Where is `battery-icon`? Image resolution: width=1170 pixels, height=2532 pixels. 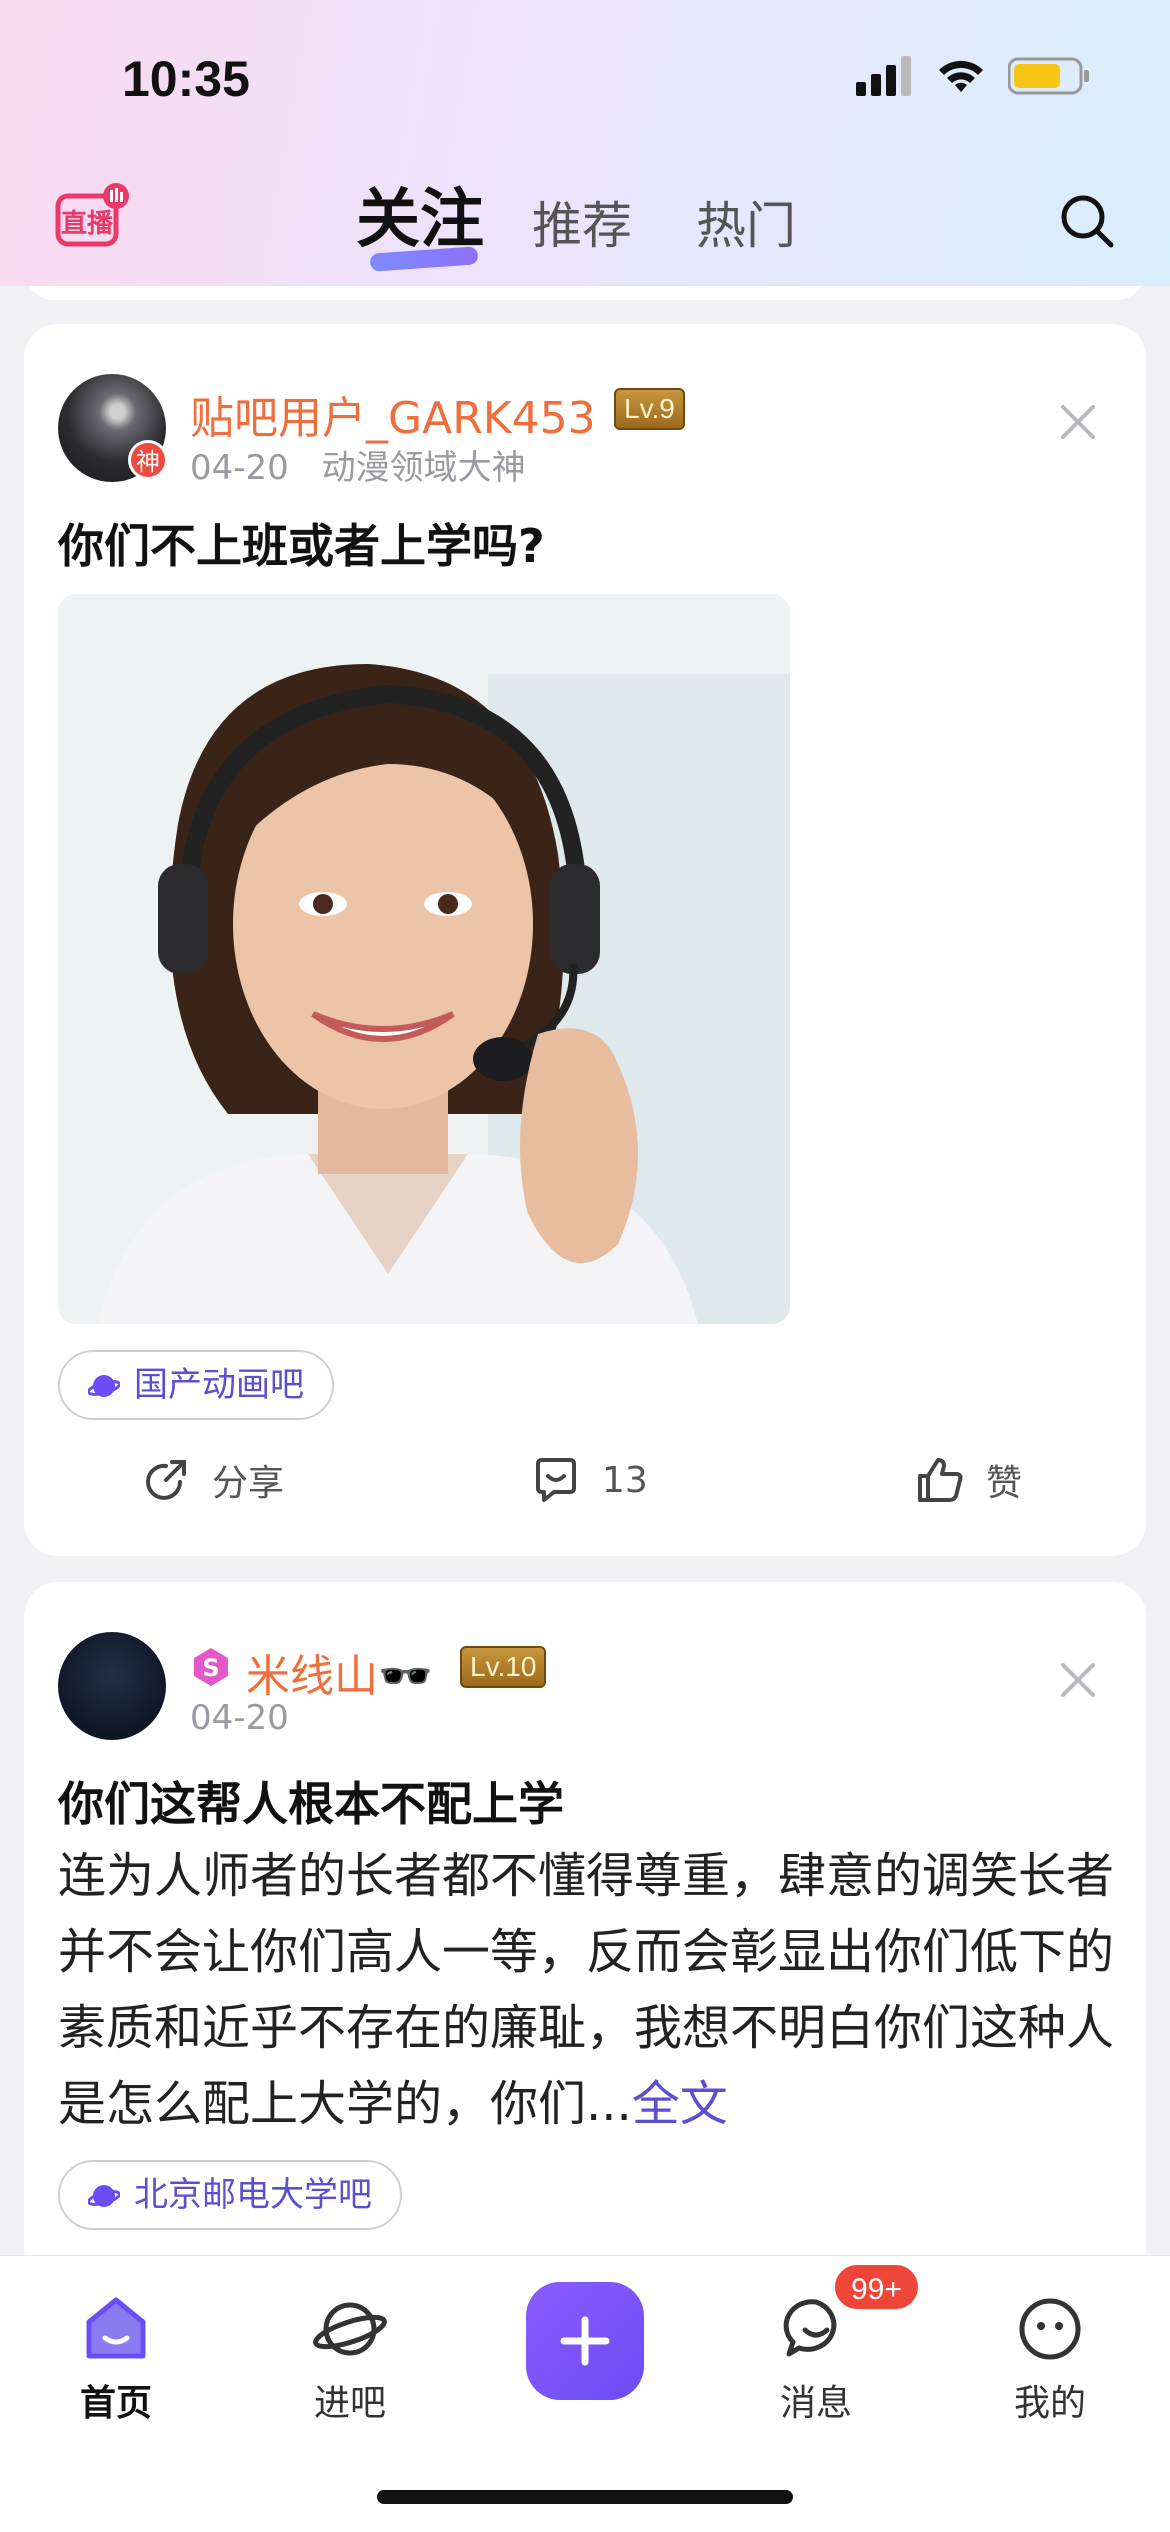 battery-icon is located at coordinates (1048, 76).